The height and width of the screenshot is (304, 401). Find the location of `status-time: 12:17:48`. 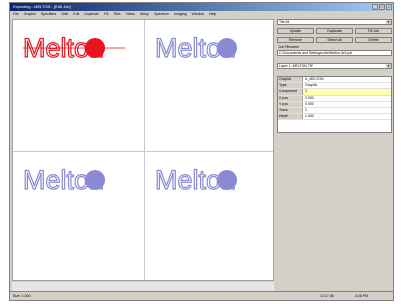

status-time: 12:17:48 is located at coordinates (327, 296).